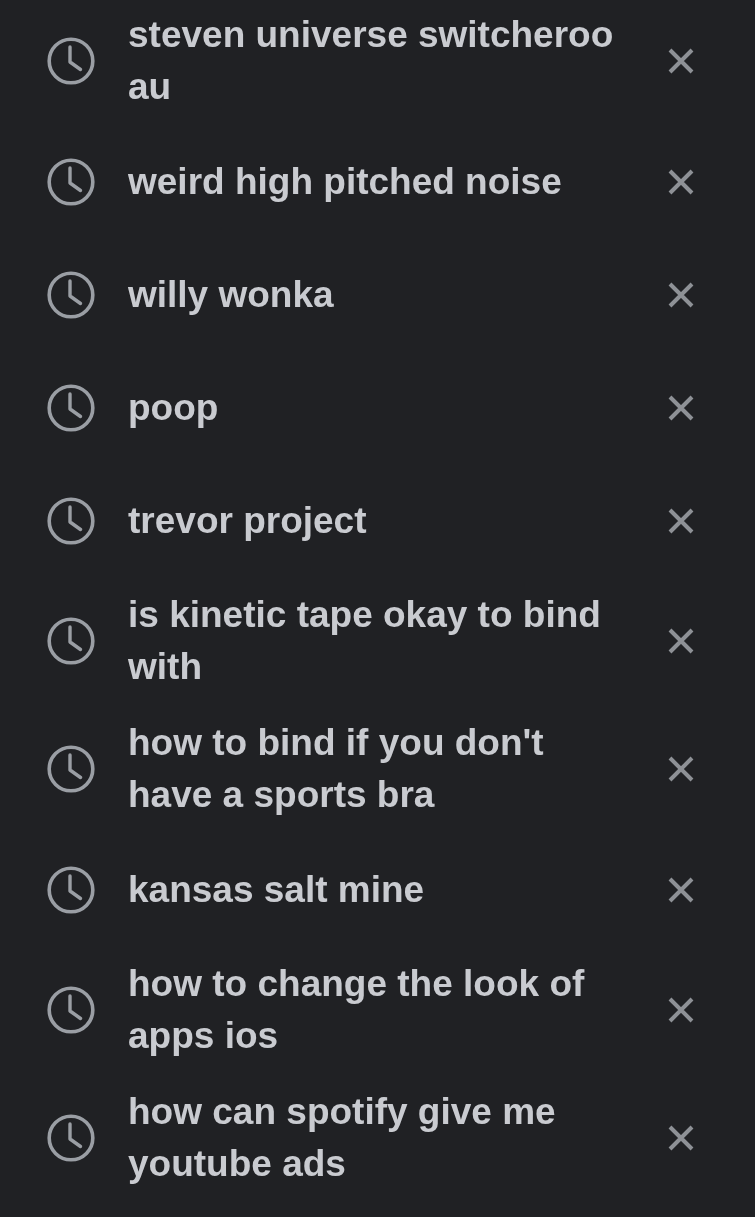 The image size is (755, 1217). Describe the element at coordinates (377, 1138) in the screenshot. I see `history-query: how can spotify give me youtube ads` at that location.